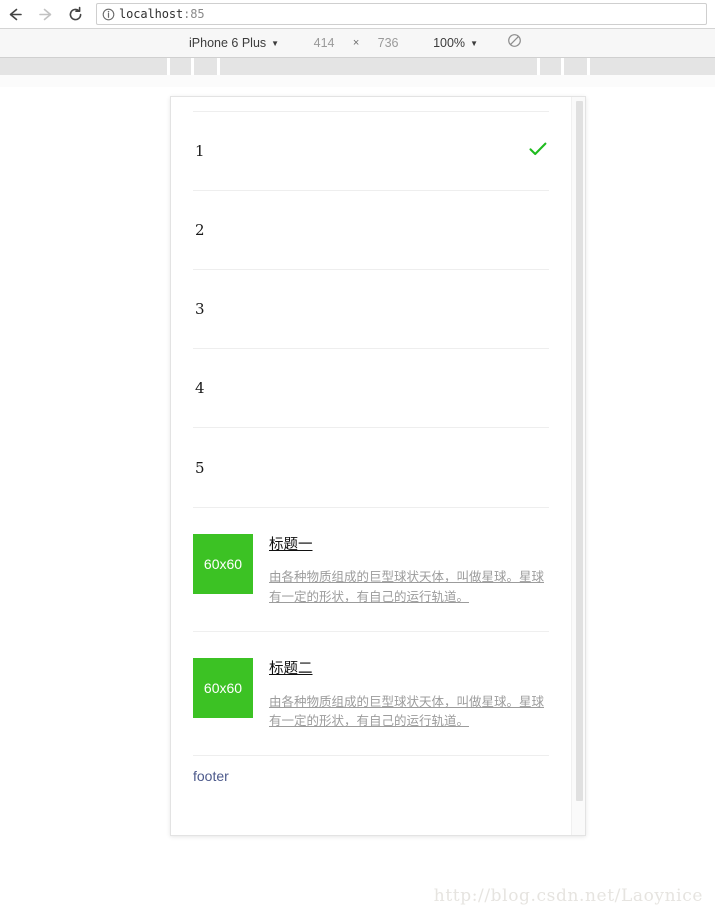 This screenshot has height=914, width=715. What do you see at coordinates (568, 896) in the screenshot?
I see `watermark: http://blog.csdn.net/Laoynice` at bounding box center [568, 896].